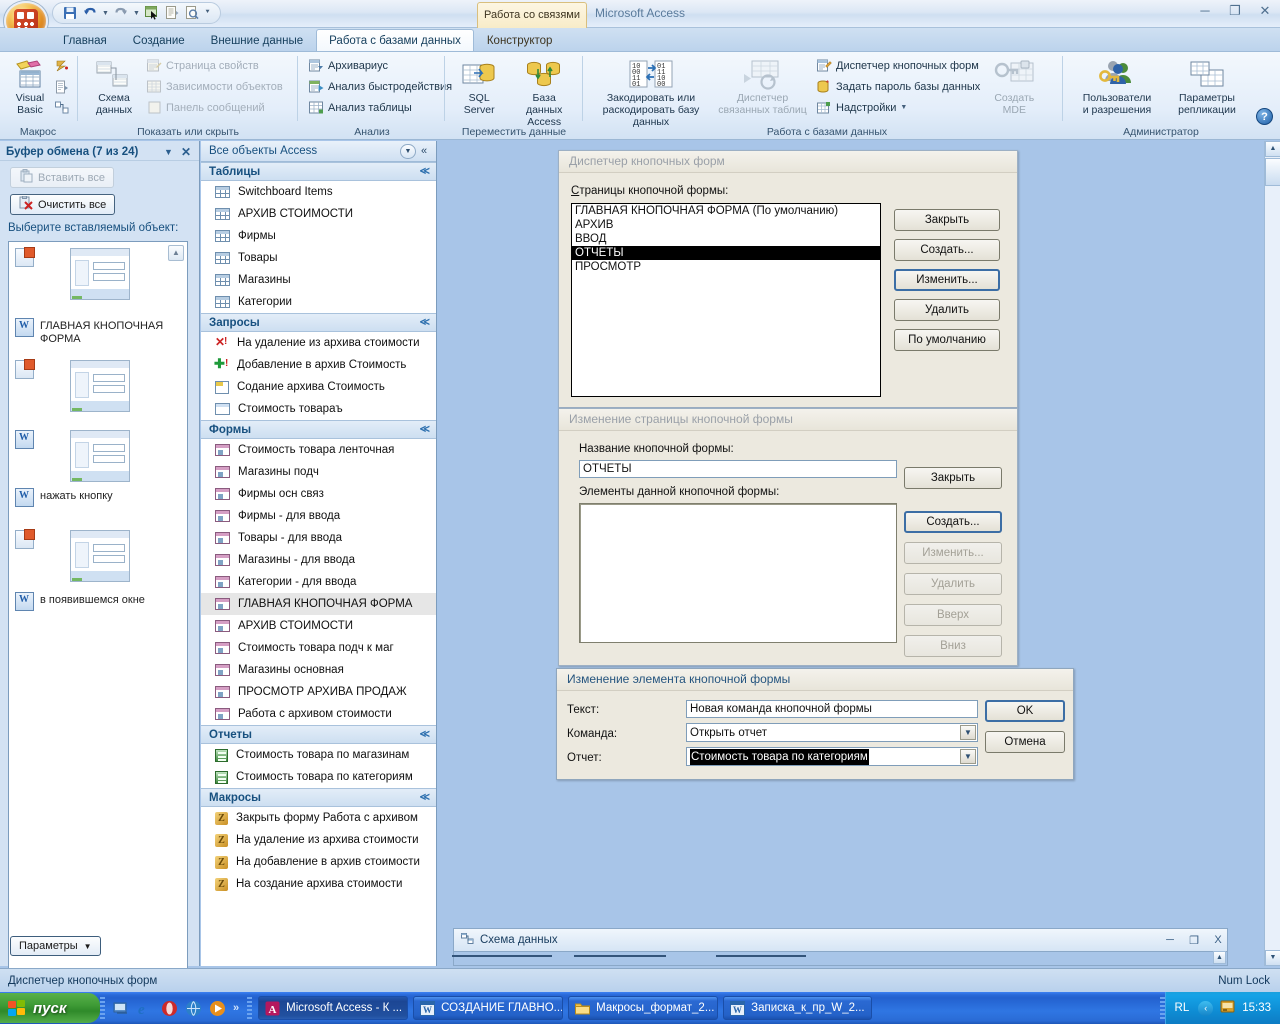 The image size is (1280, 1024). Describe the element at coordinates (318, 714) in the screenshot. I see `nav-item-form-12: Работа с архивом стоимости` at that location.